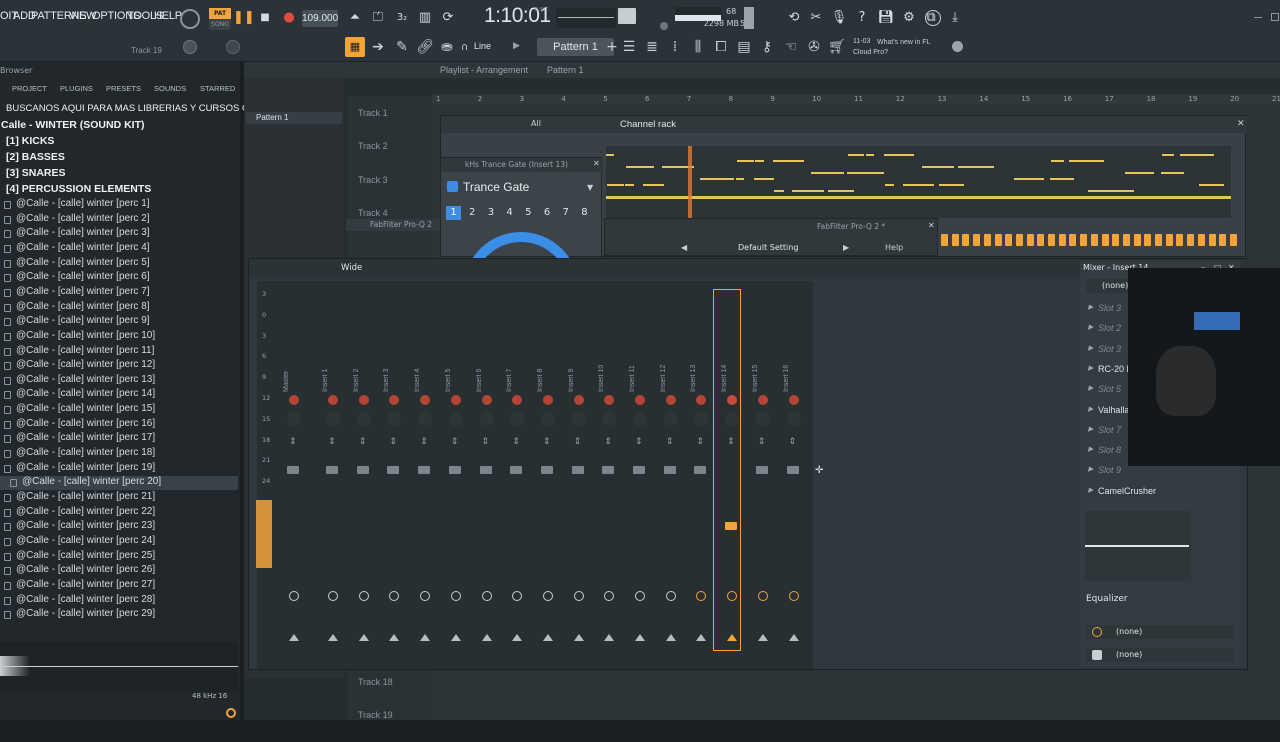  What do you see at coordinates (294, 118) in the screenshot?
I see `pattern-list-item: Pattern 1` at bounding box center [294, 118].